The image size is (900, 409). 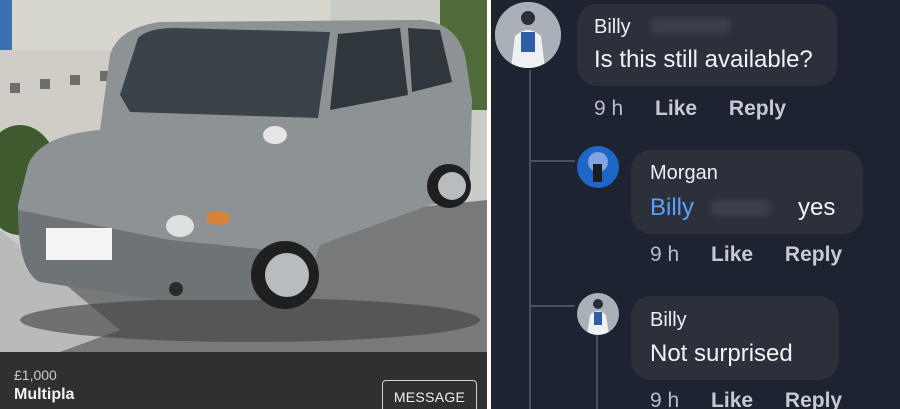 What do you see at coordinates (243, 380) in the screenshot?
I see `listing-footer: £1,000 Multipla MESSAGE` at bounding box center [243, 380].